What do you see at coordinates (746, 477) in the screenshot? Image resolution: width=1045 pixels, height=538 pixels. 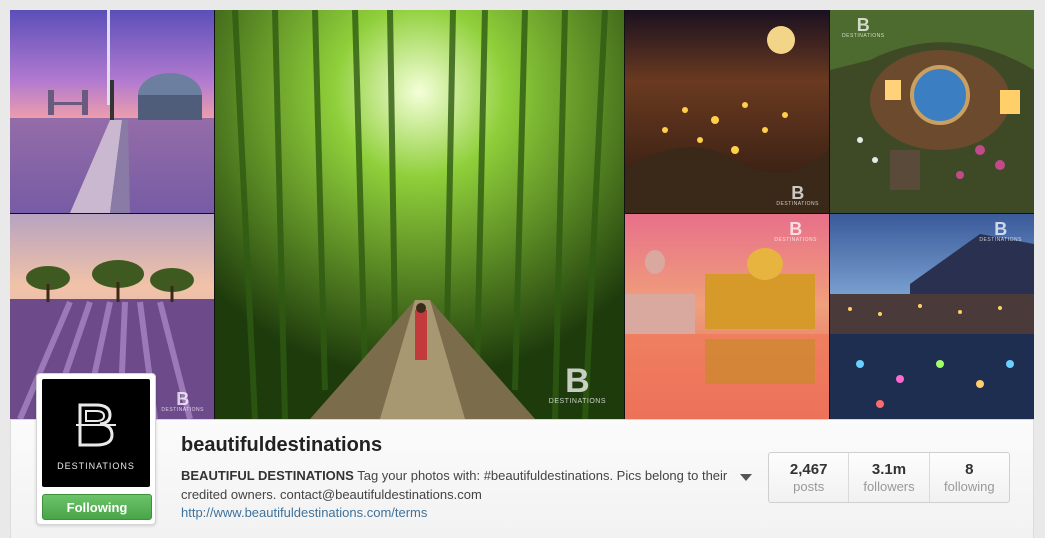 I see `expand-bio-caret-icon` at bounding box center [746, 477].